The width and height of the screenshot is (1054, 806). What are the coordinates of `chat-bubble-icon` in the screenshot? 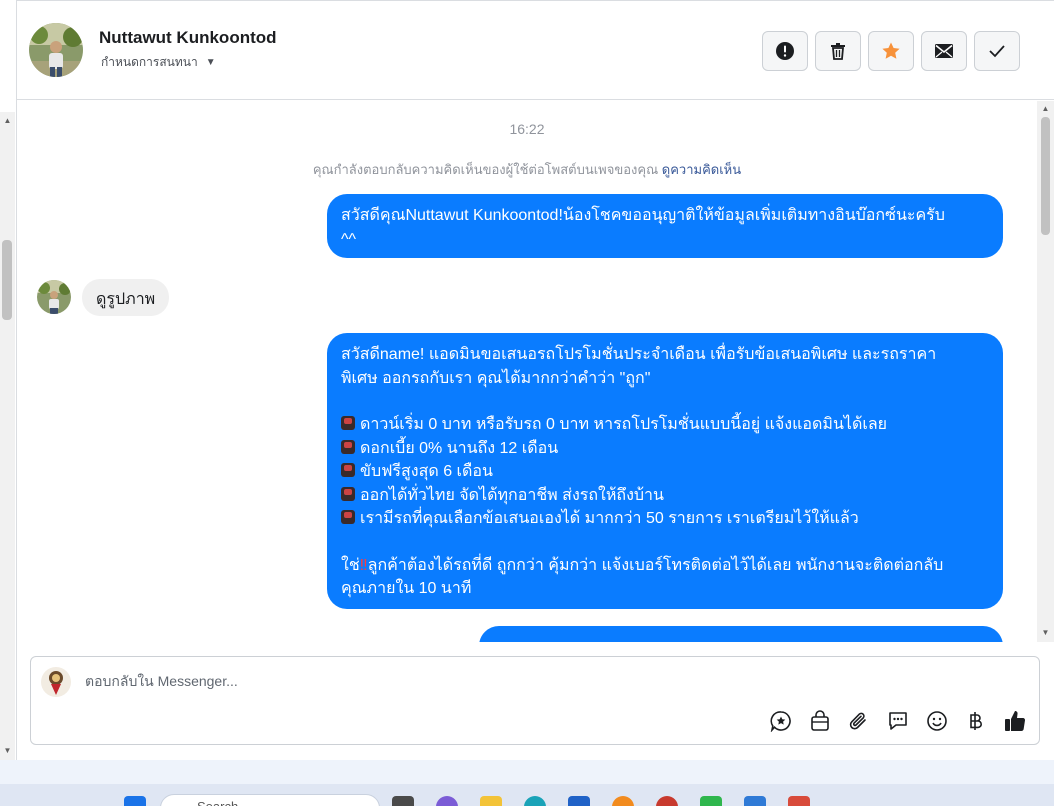 It's located at (898, 721).